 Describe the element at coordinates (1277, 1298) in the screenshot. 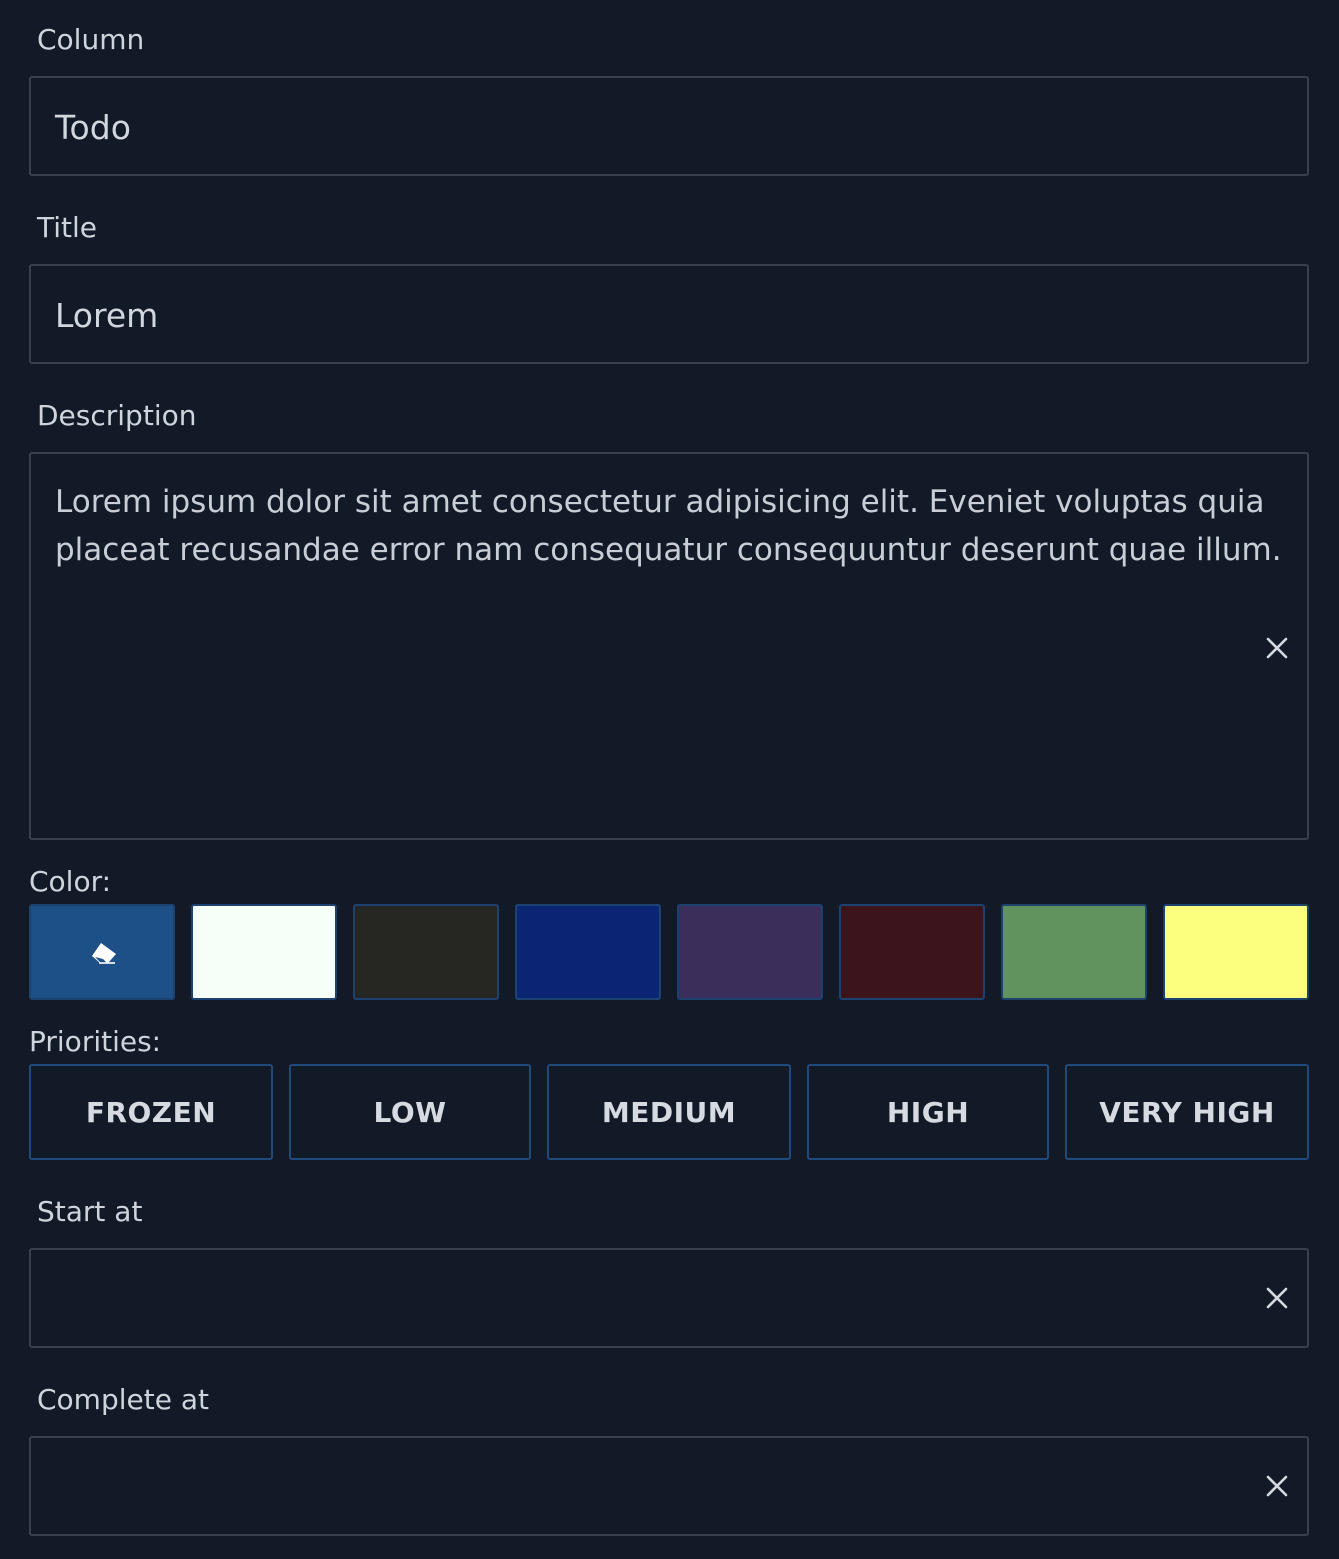

I see `clear-start-at-icon` at that location.